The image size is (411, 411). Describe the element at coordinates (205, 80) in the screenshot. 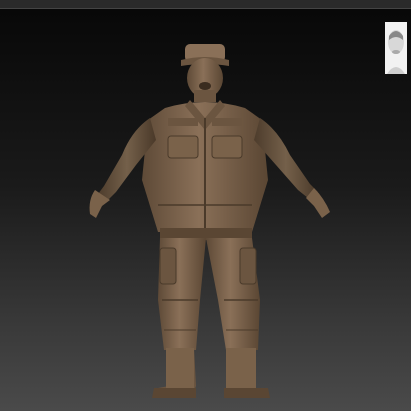

I see `head` at that location.